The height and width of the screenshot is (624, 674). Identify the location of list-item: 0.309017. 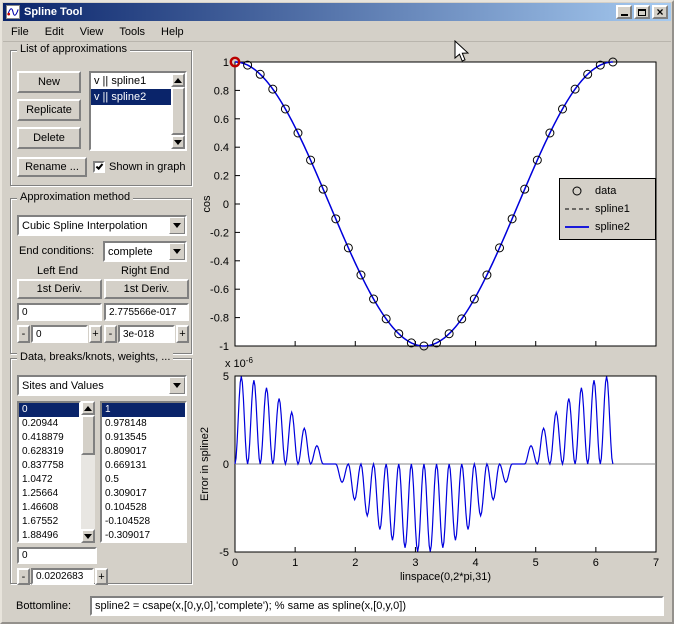
(143, 494).